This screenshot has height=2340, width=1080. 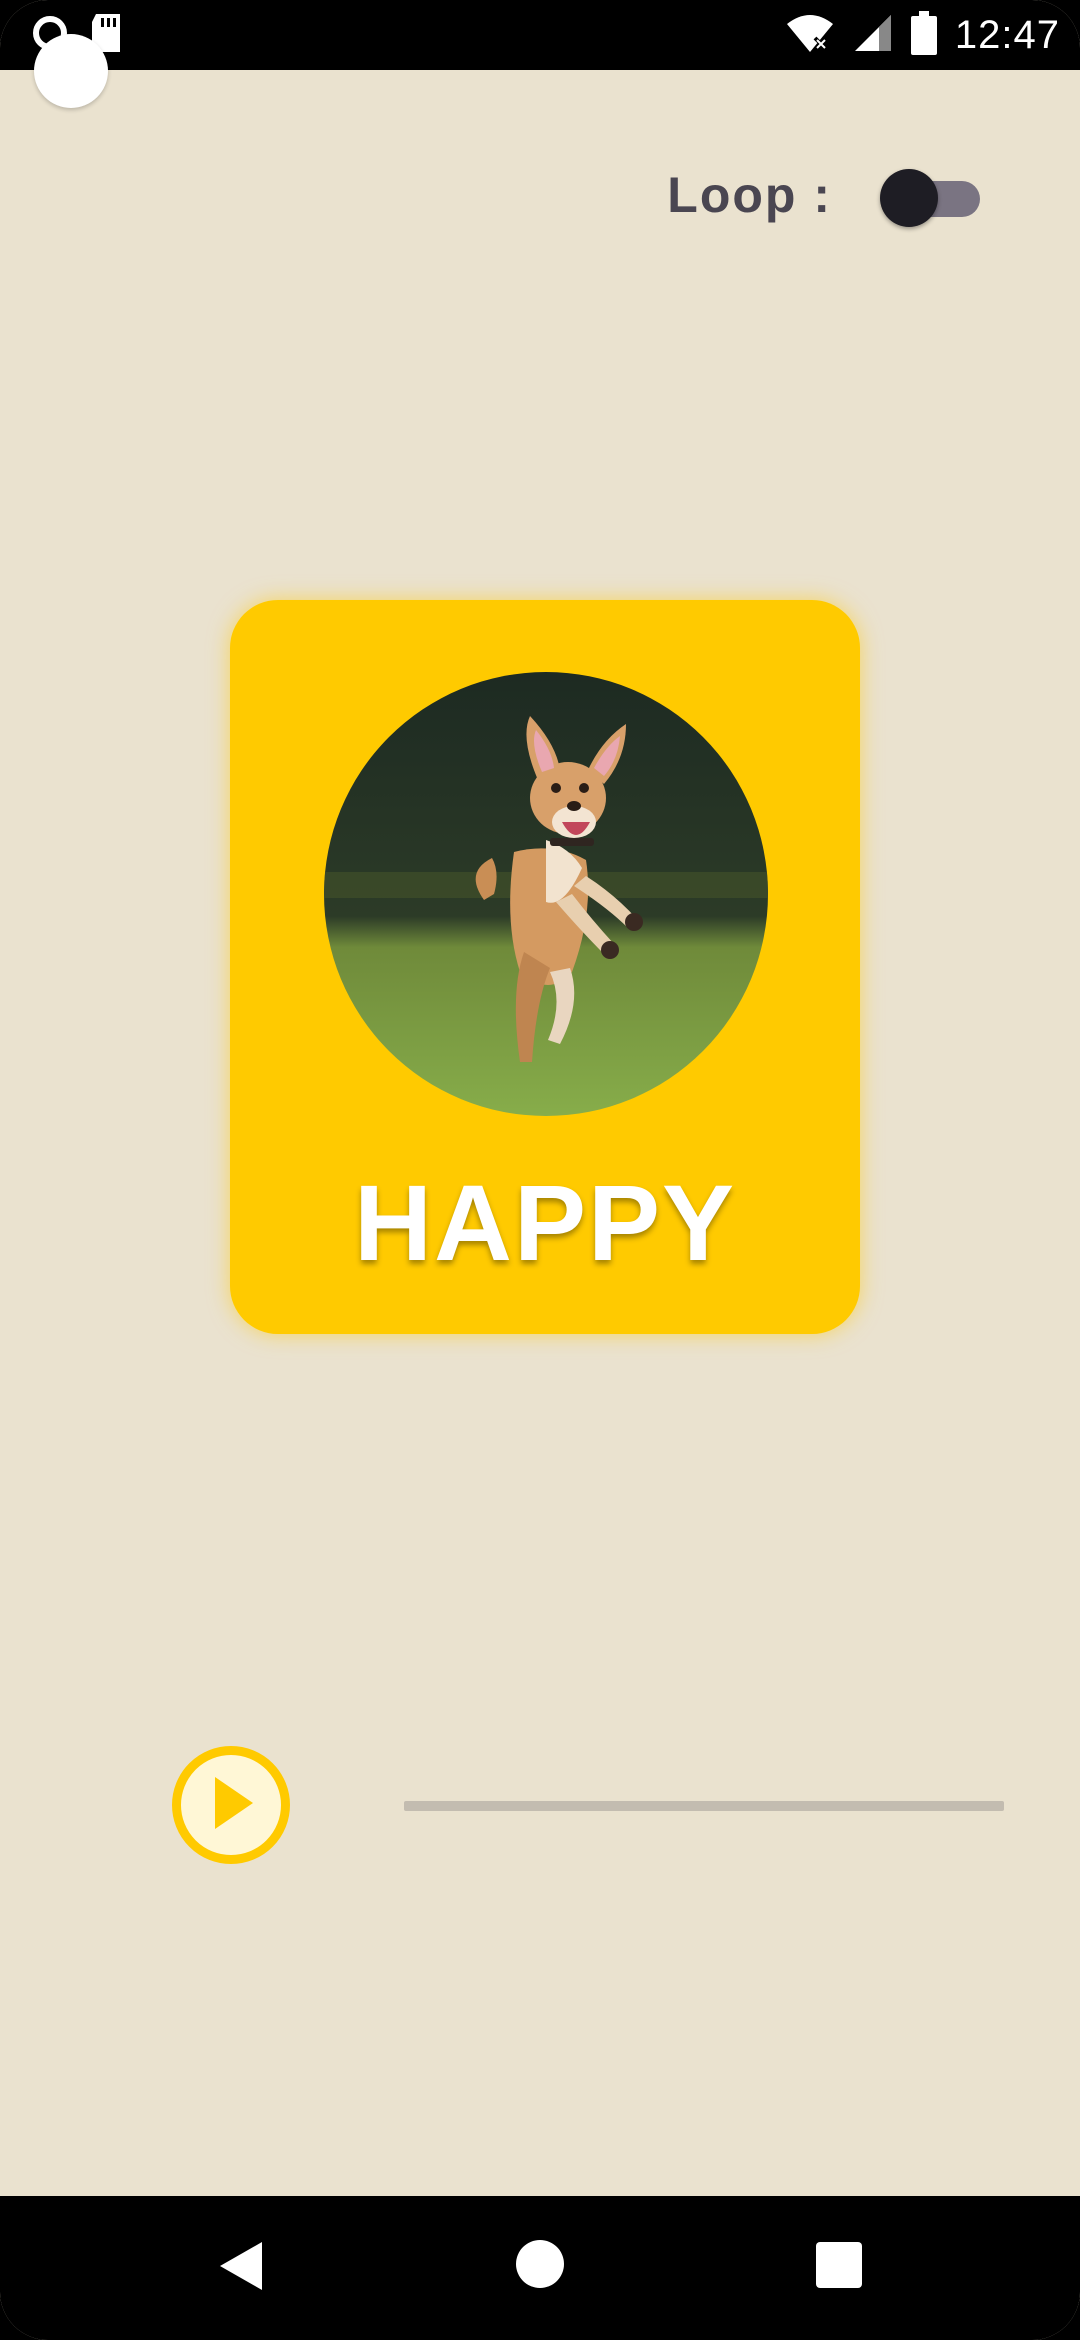 What do you see at coordinates (540, 35) in the screenshot?
I see `status-bar: 12:47` at bounding box center [540, 35].